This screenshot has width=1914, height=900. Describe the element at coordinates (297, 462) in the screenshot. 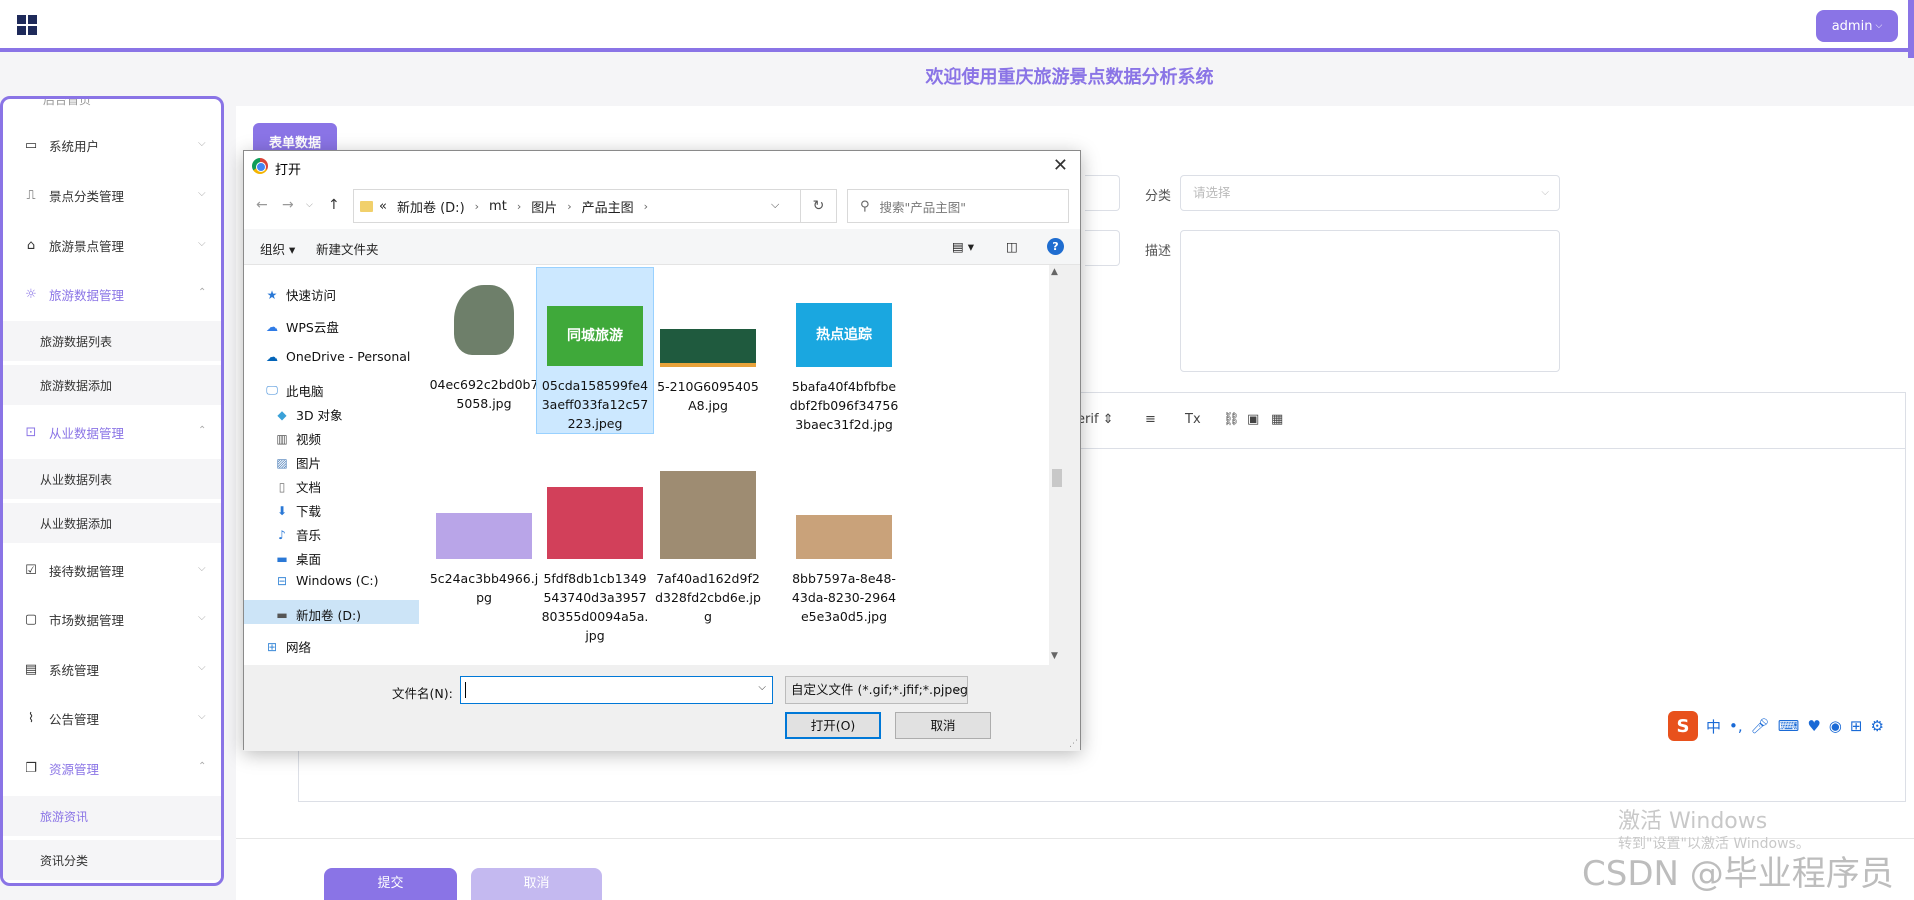

I see `tree-item-pictures: ▨ 图片` at that location.